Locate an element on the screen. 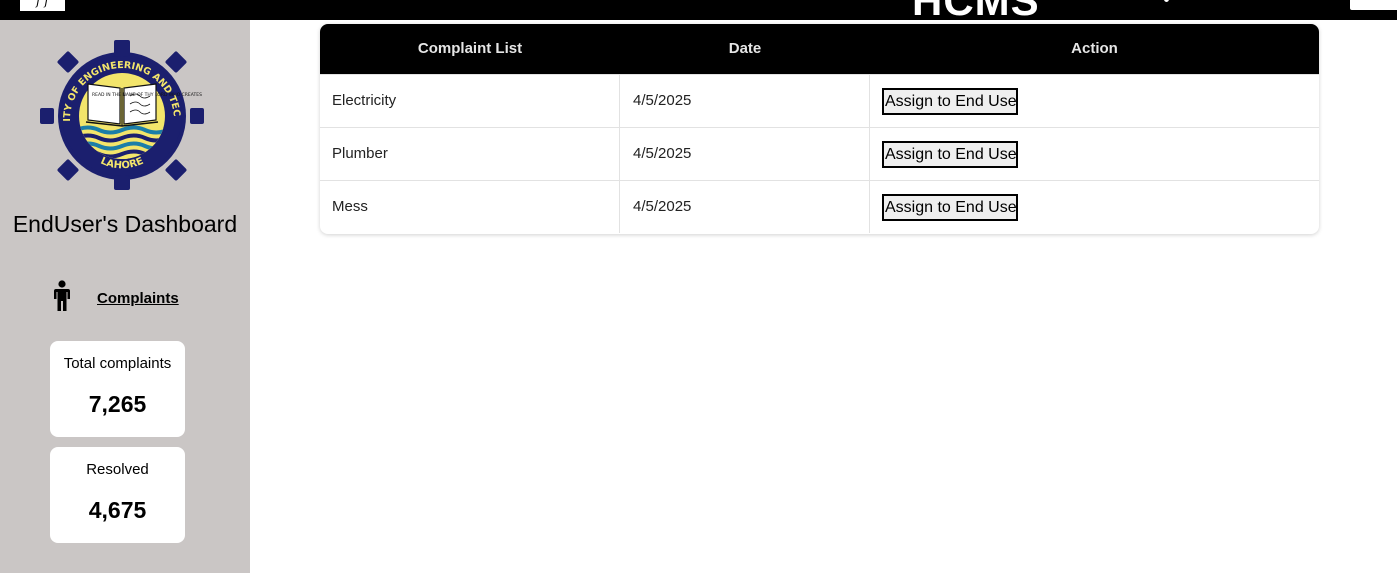 This screenshot has width=1397, height=573. dashboard-title: EndUser's Dashboard is located at coordinates (125, 224).